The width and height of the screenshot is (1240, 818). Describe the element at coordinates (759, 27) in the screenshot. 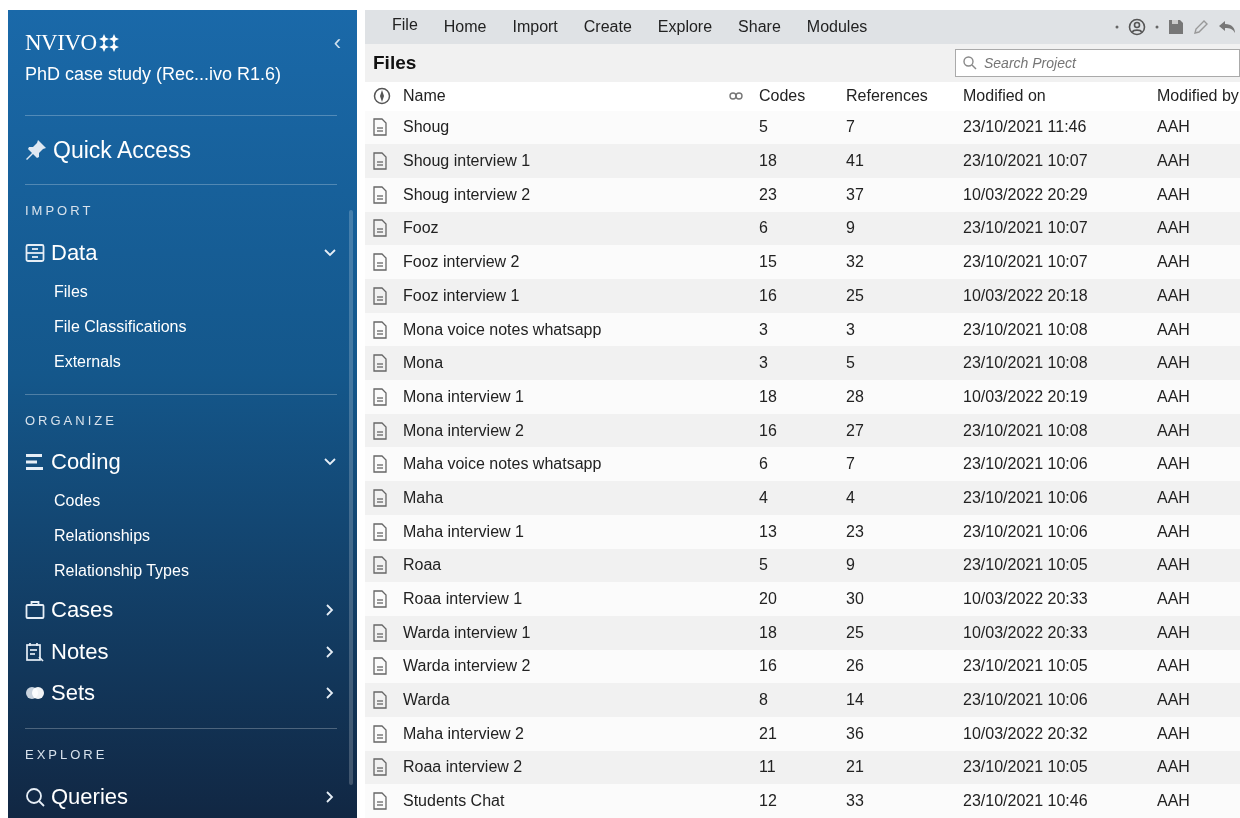

I see `menu-item: Share` at that location.